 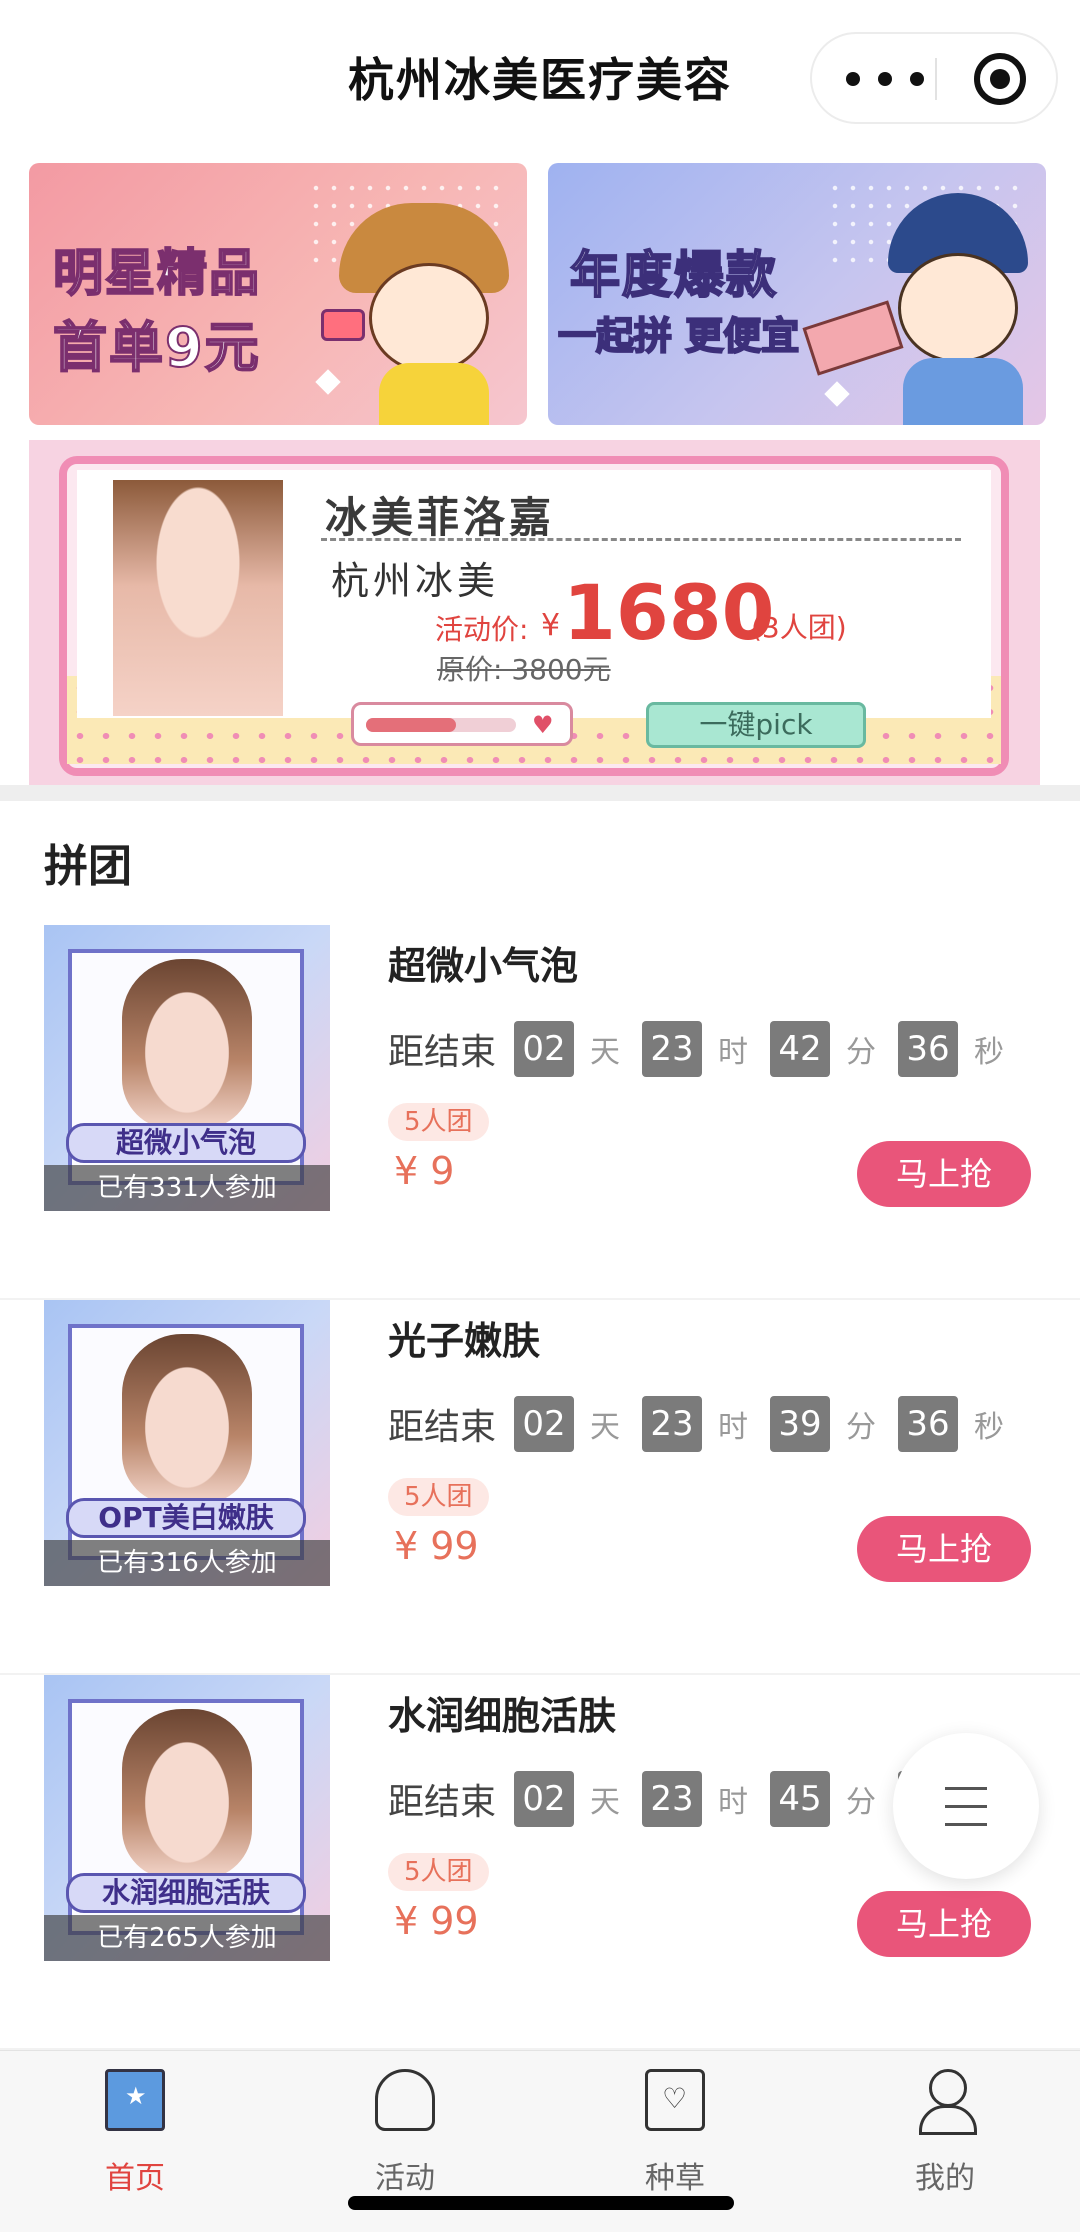 I want to click on thumb-tag: 超微小气泡, so click(x=186, y=1143).